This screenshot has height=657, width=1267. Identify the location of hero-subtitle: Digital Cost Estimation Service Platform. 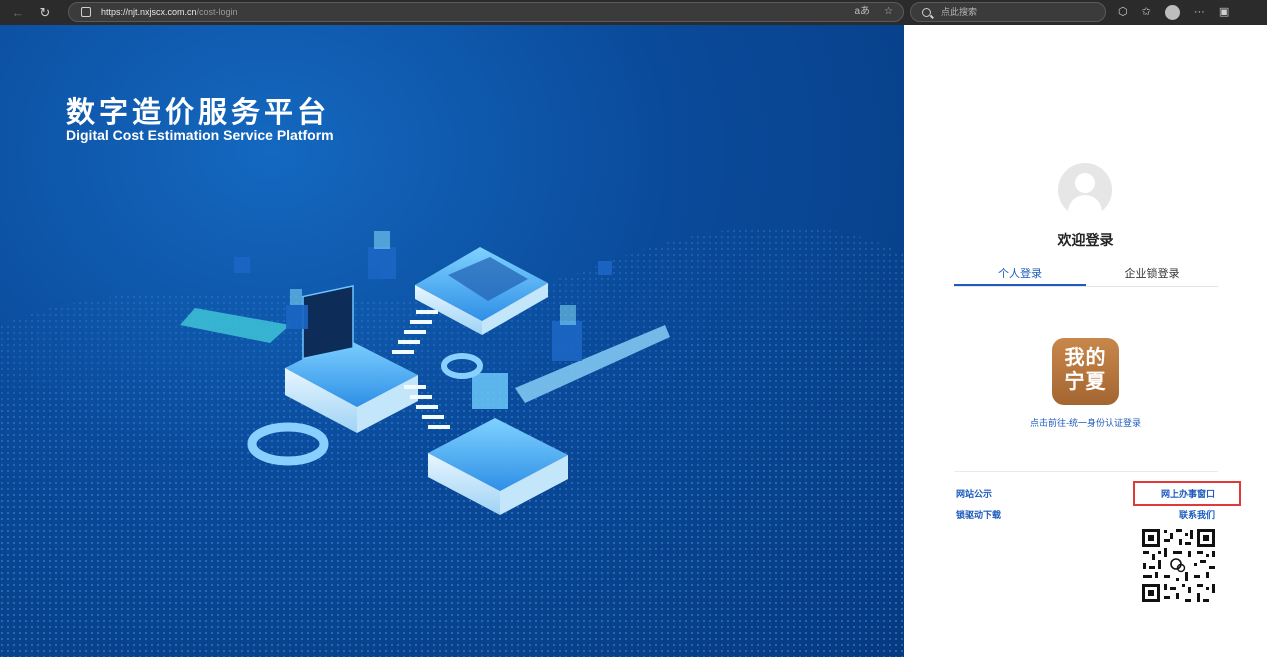
(200, 135).